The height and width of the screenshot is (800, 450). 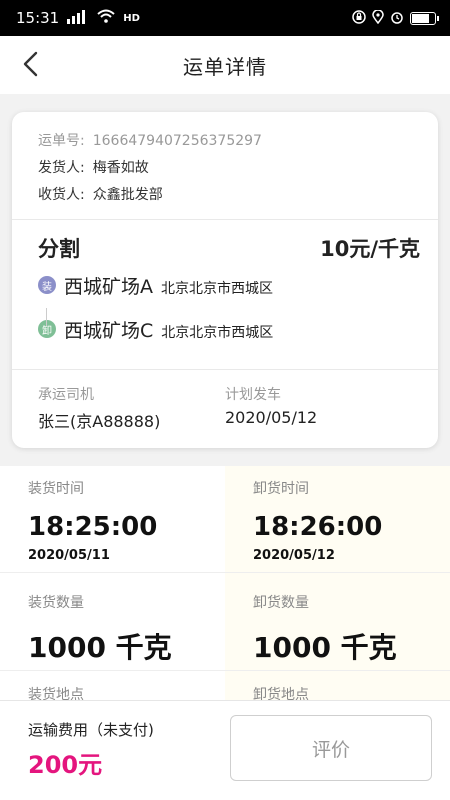 I want to click on load-time-label: 装货时间, so click(x=56, y=489).